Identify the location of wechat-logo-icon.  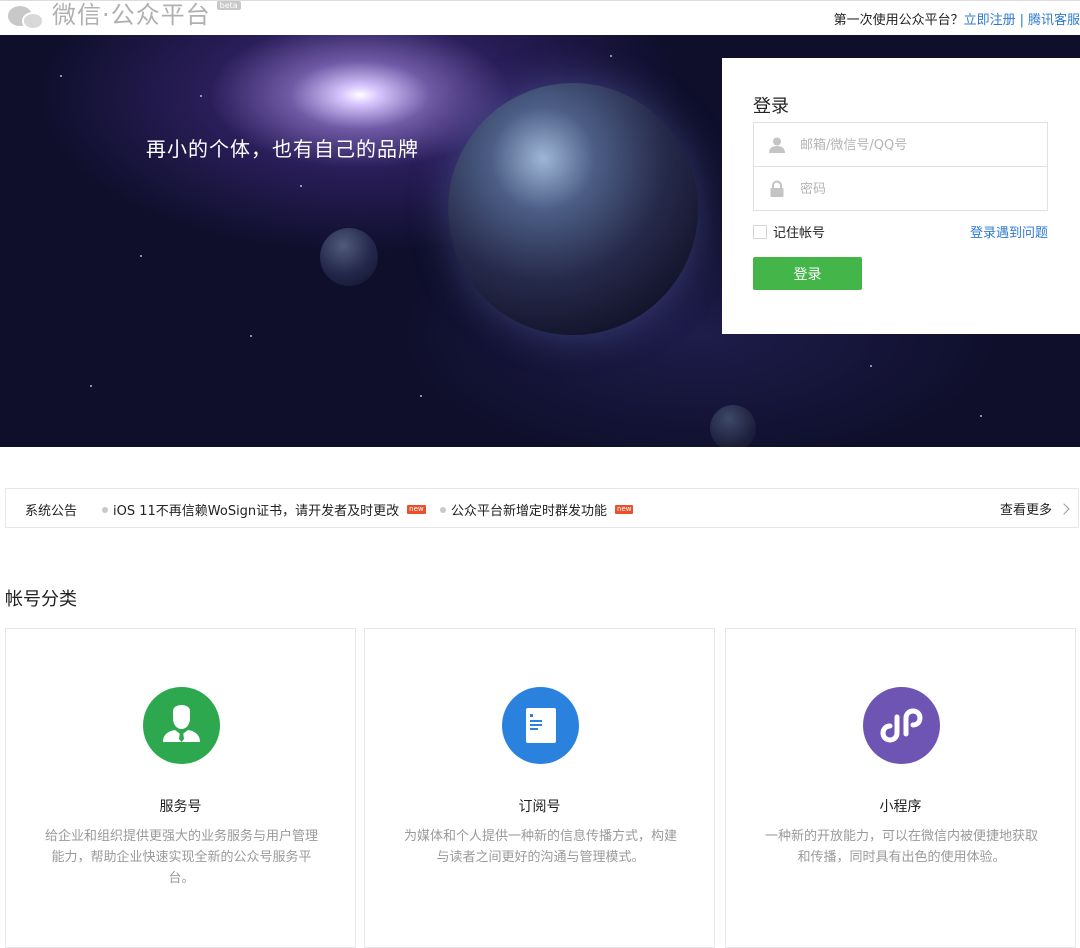
(26, 15).